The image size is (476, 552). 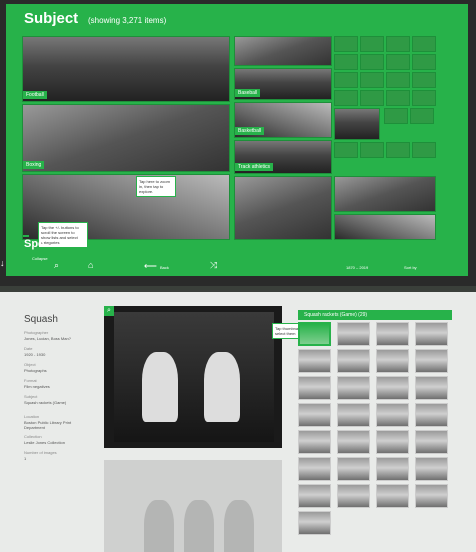 What do you see at coordinates (2, 263) in the screenshot?
I see `arrow-down-icon: ↓` at bounding box center [2, 263].